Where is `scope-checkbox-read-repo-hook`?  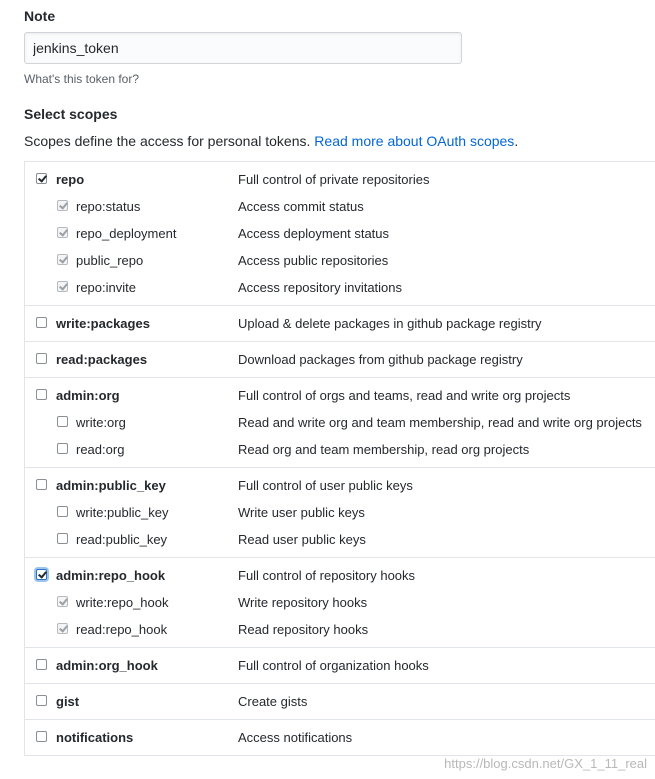 scope-checkbox-read-repo-hook is located at coordinates (62, 628).